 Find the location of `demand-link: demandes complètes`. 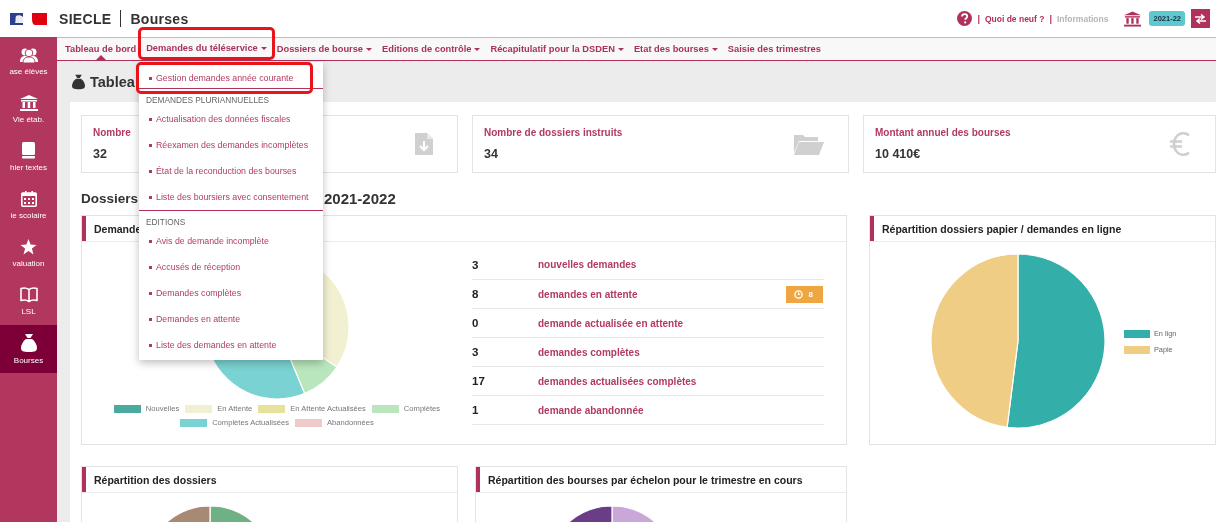

demand-link: demandes complètes is located at coordinates (681, 352).